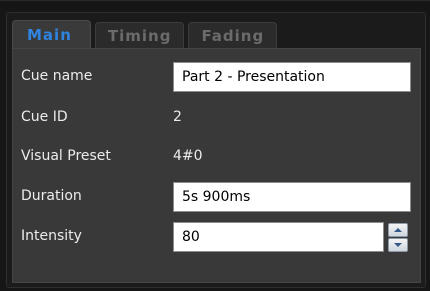  Describe the element at coordinates (51, 236) in the screenshot. I see `intensity-label: Intensity` at that location.